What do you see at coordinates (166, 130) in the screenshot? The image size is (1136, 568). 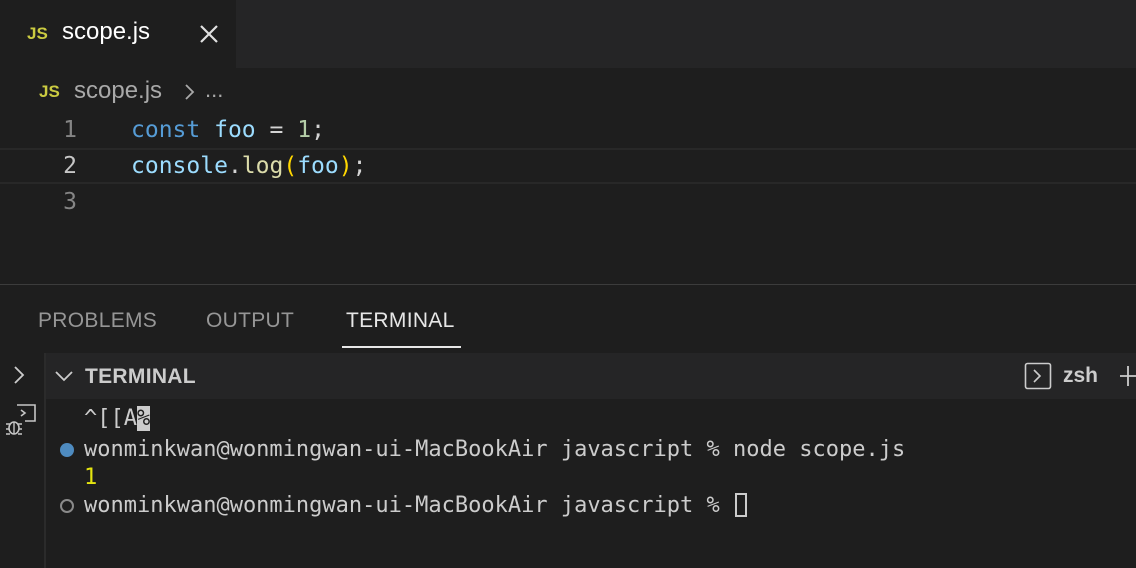 I see `keyword-token: const` at bounding box center [166, 130].